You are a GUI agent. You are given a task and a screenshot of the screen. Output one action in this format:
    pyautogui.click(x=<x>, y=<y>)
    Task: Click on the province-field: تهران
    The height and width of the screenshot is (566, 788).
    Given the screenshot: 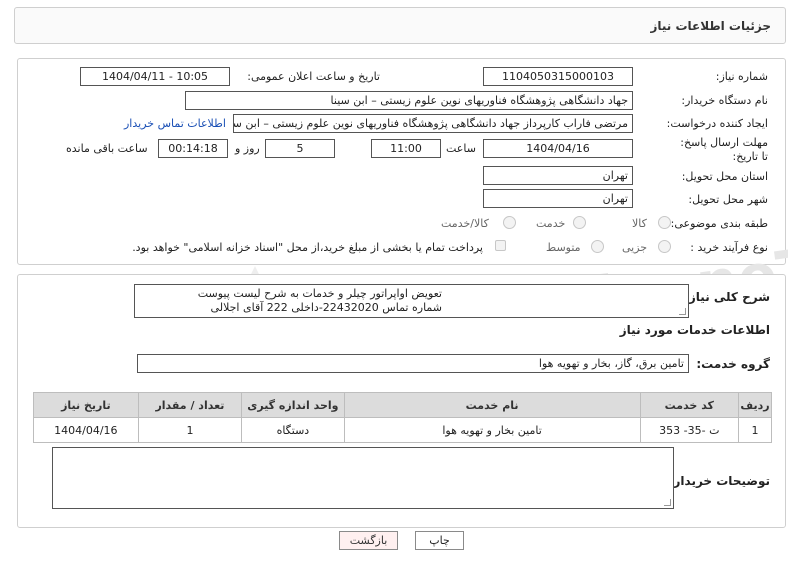 What is the action you would take?
    pyautogui.click(x=558, y=175)
    